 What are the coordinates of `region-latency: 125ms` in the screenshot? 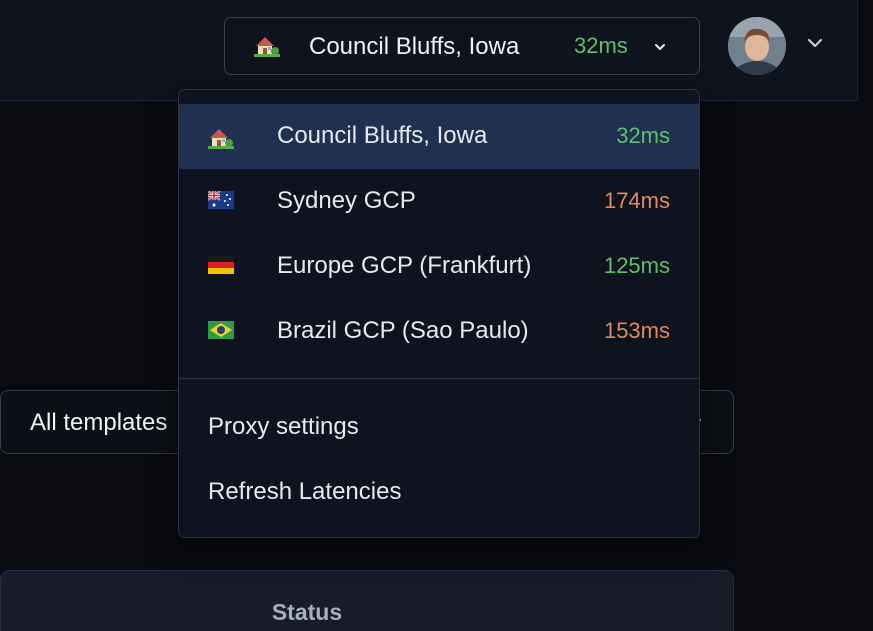 It's located at (636, 265).